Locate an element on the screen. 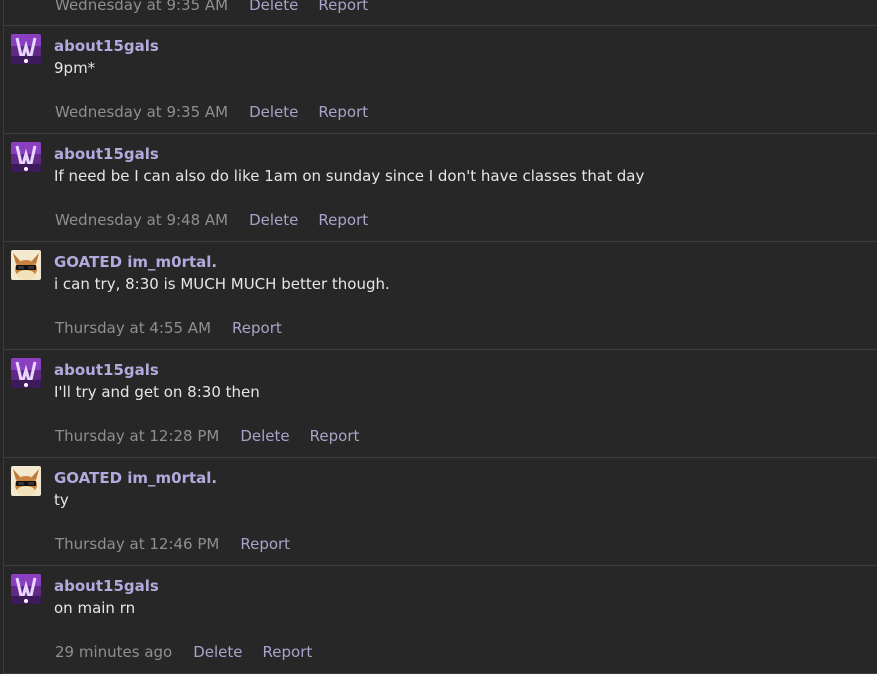  message-text: 9pm* is located at coordinates (75, 68).